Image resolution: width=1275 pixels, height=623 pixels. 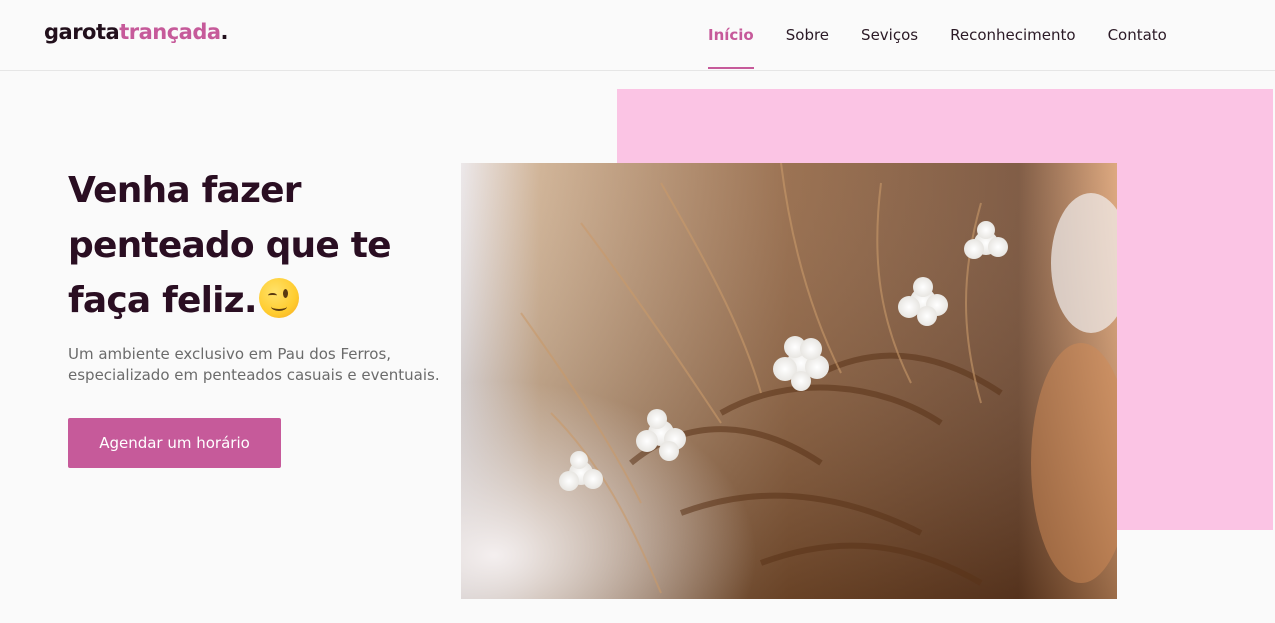 I want to click on nav-item-inicio: Início, so click(x=731, y=35).